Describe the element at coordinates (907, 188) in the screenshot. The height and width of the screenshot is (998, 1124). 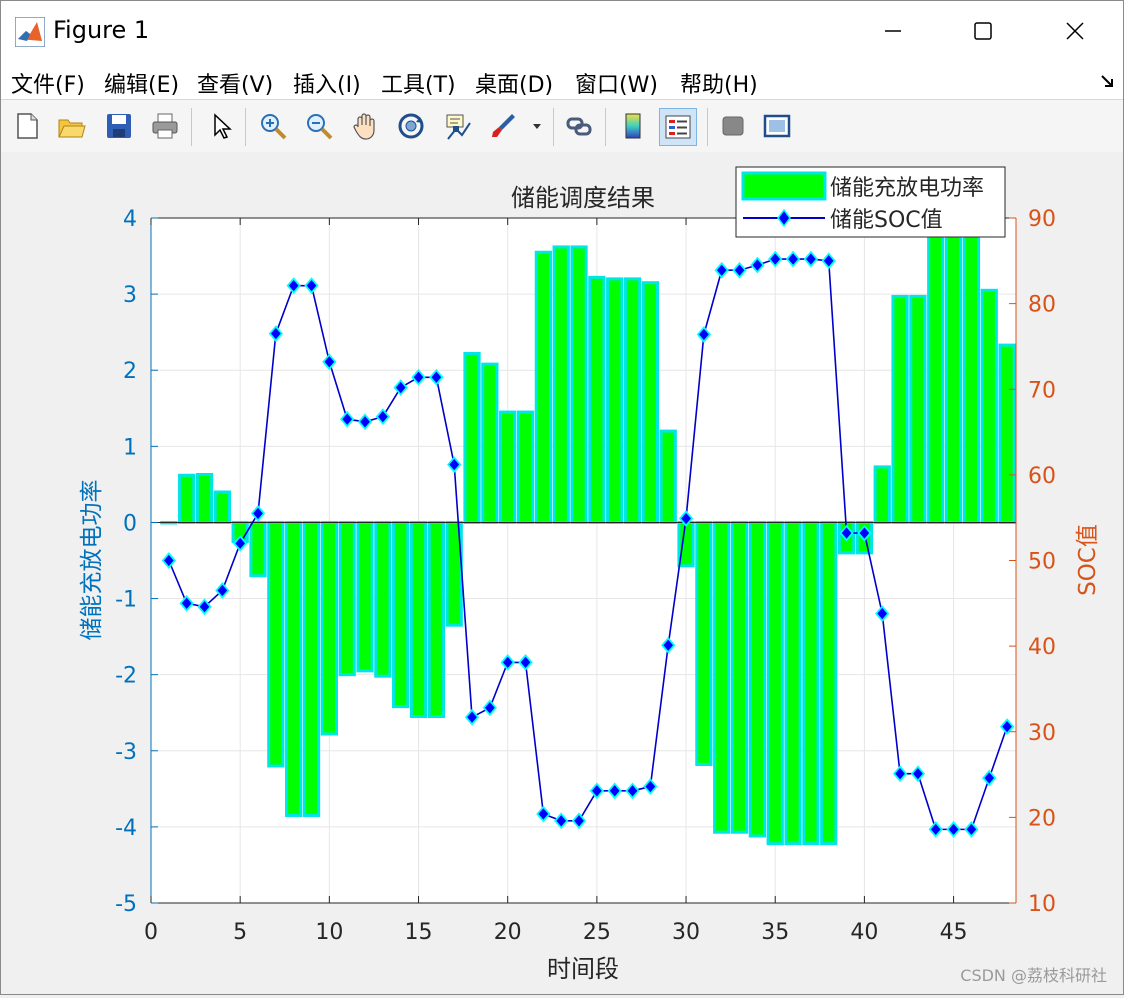
I see `legend-label-power: 储能充放电功率` at that location.